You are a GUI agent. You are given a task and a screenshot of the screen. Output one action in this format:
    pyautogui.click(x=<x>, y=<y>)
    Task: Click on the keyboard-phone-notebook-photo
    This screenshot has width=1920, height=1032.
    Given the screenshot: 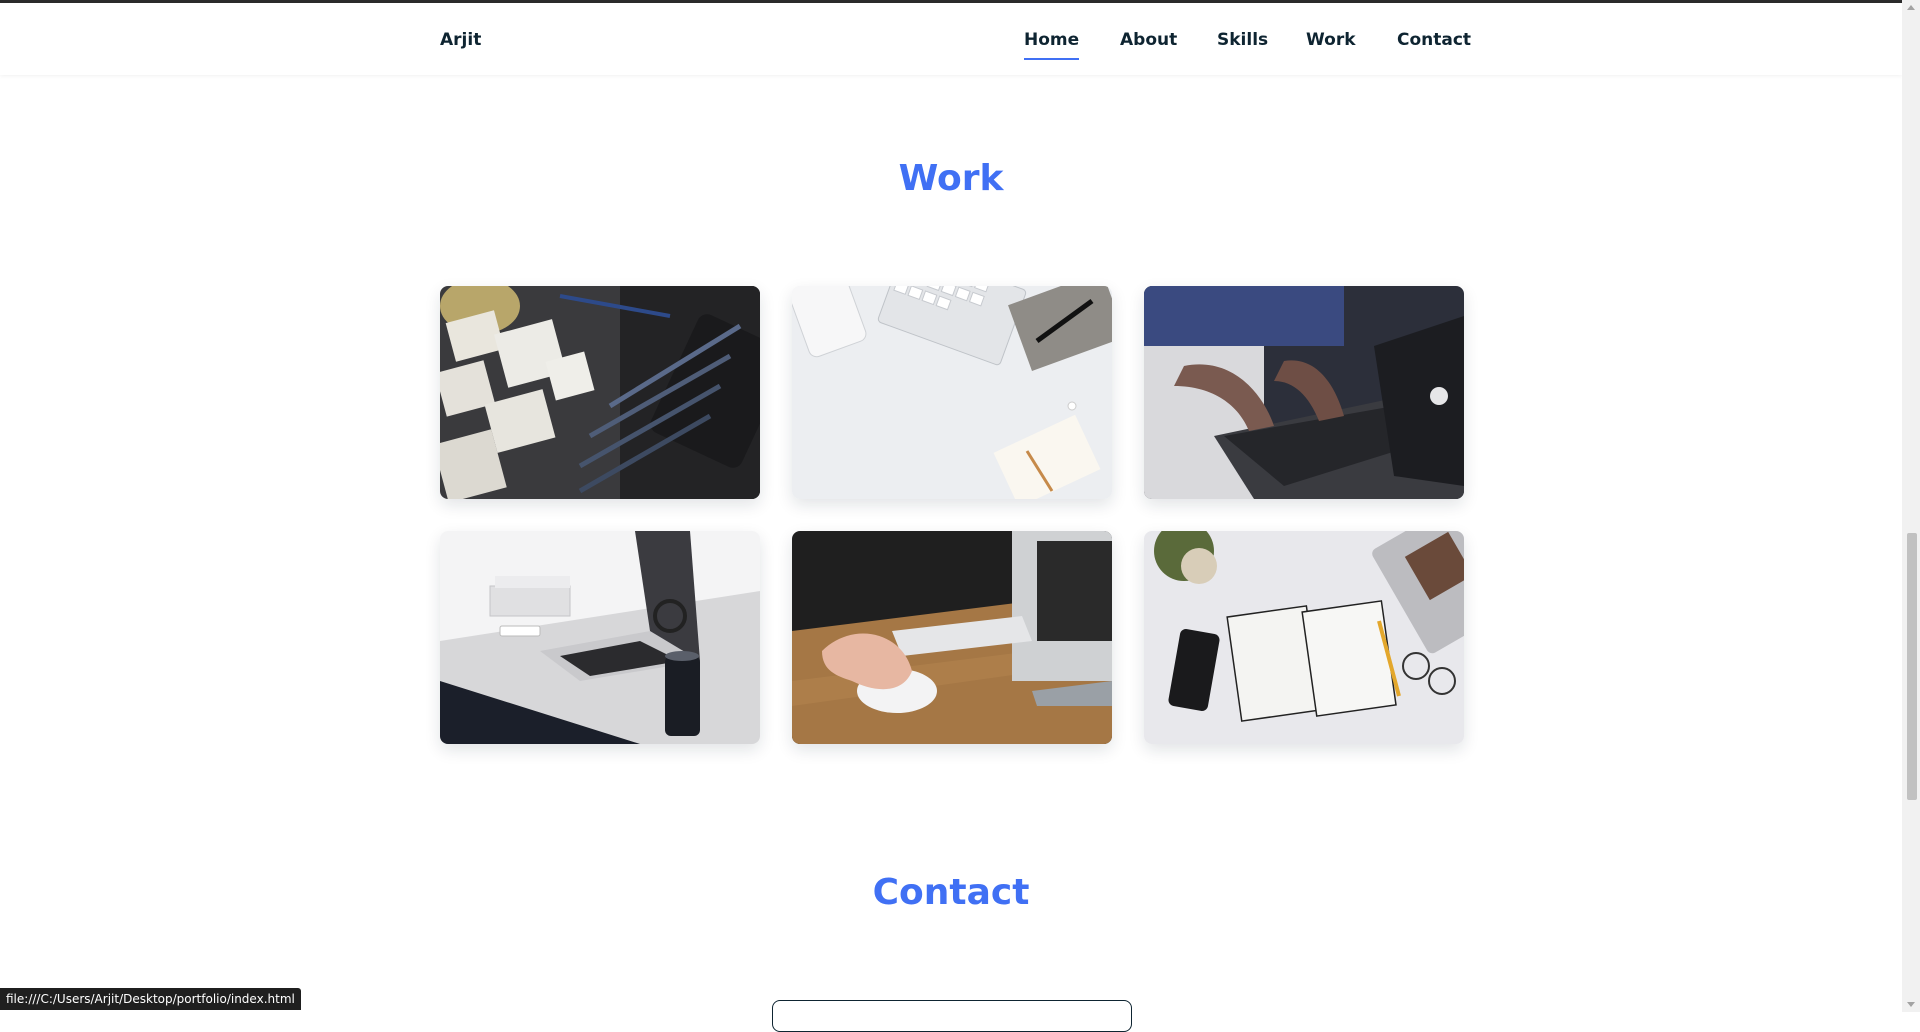 What is the action you would take?
    pyautogui.click(x=952, y=392)
    